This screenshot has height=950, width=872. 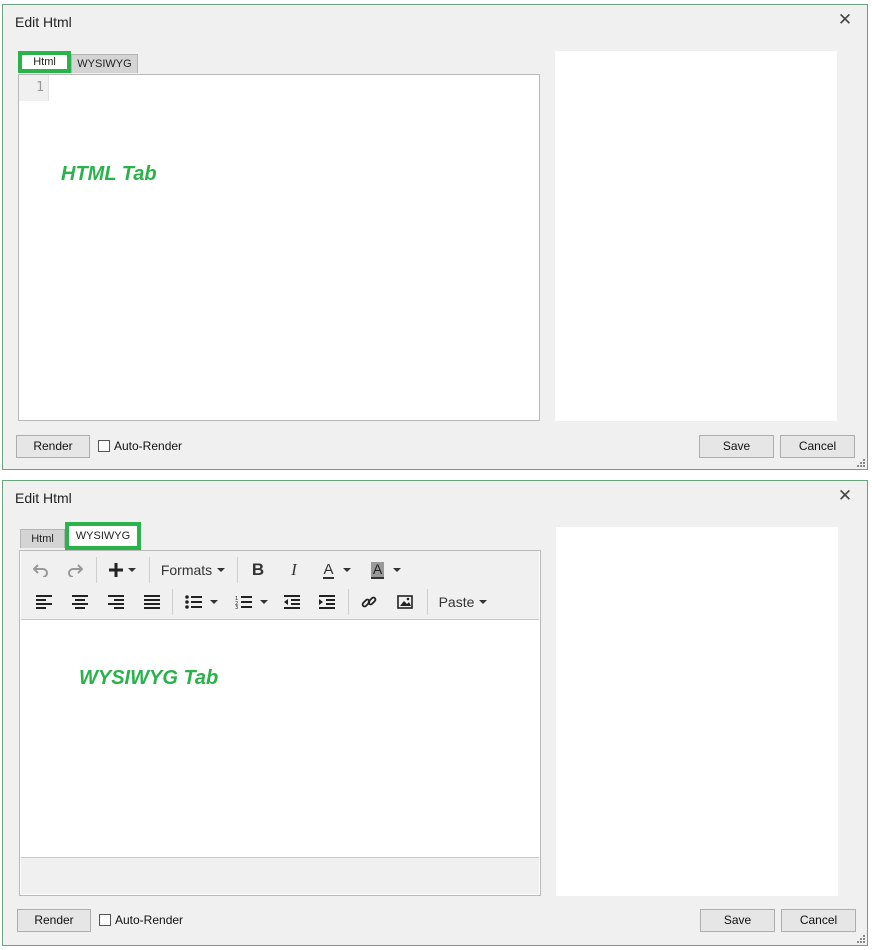 What do you see at coordinates (44, 602) in the screenshot?
I see `align-left-icon` at bounding box center [44, 602].